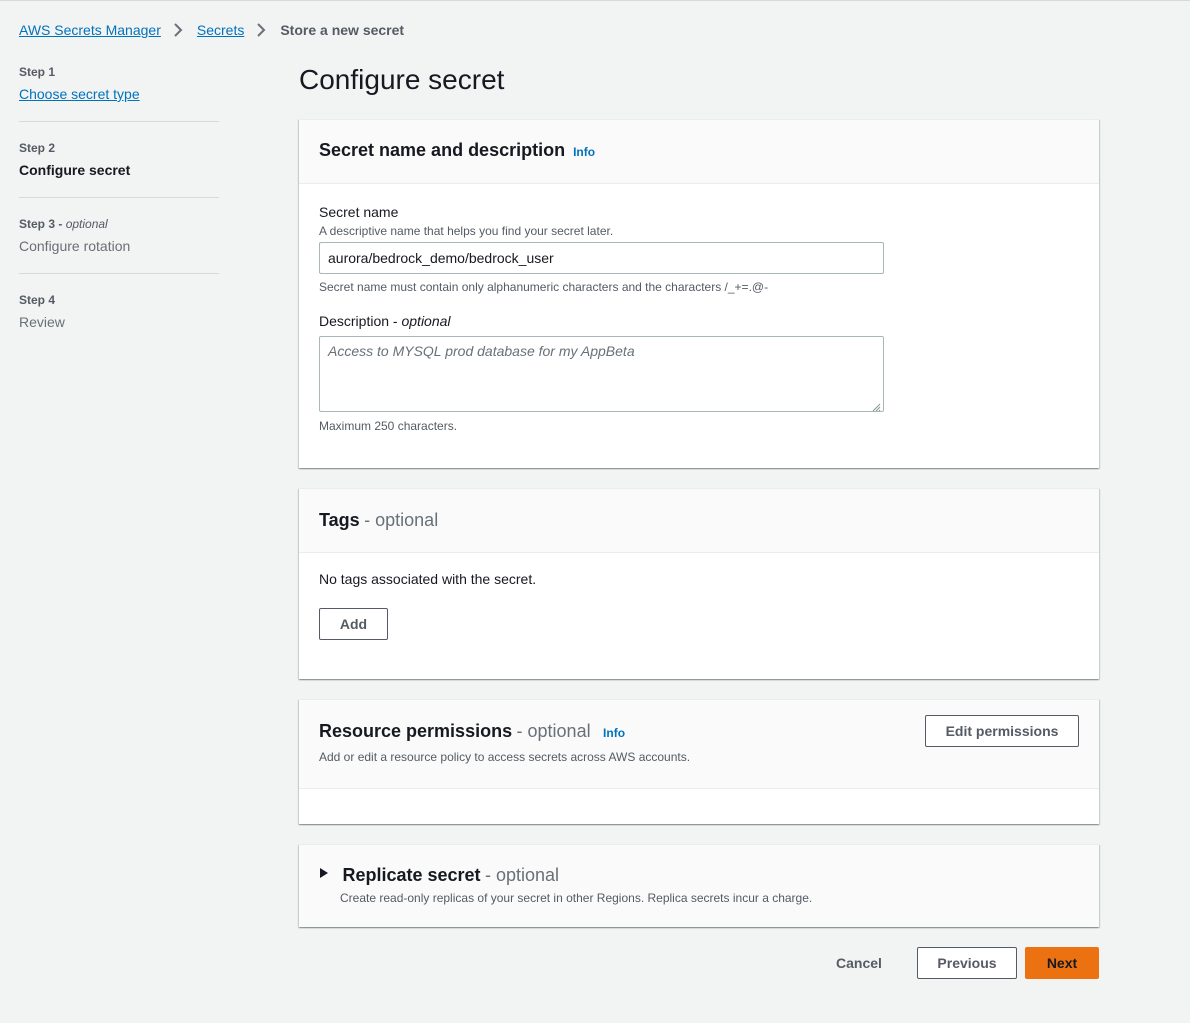 The image size is (1190, 1023). Describe the element at coordinates (699, 596) in the screenshot. I see `panel-body: No tags associated with the secret. Add` at that location.